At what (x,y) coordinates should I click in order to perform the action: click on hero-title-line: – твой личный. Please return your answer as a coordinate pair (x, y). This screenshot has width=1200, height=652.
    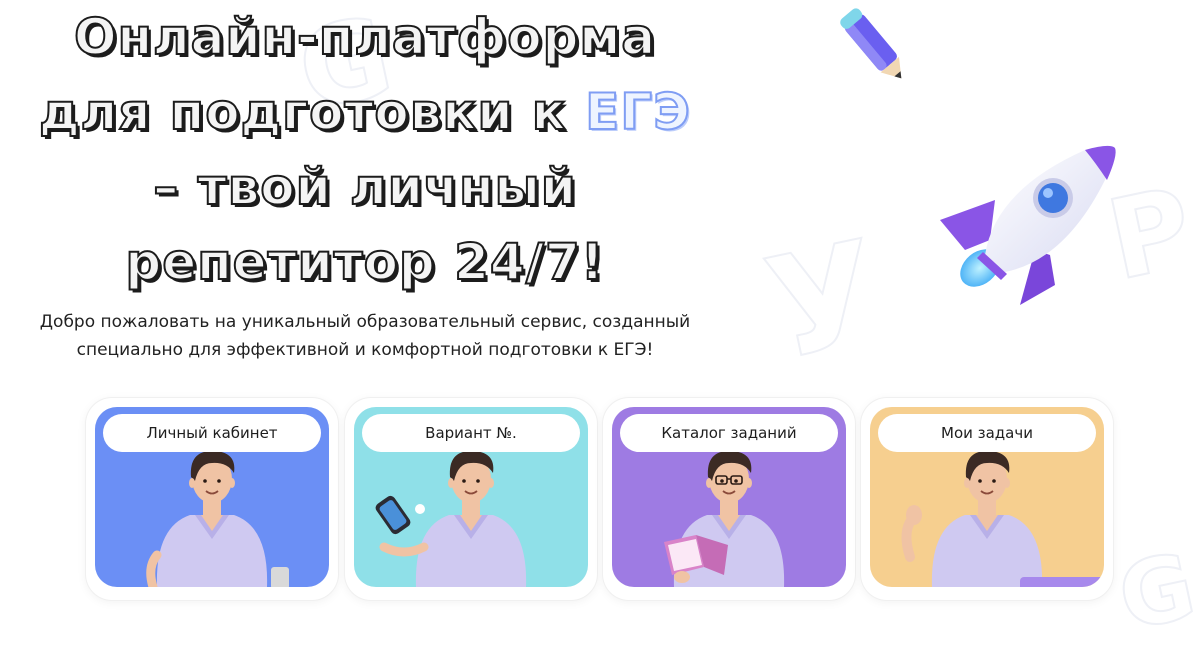
    Looking at the image, I should click on (364, 187).